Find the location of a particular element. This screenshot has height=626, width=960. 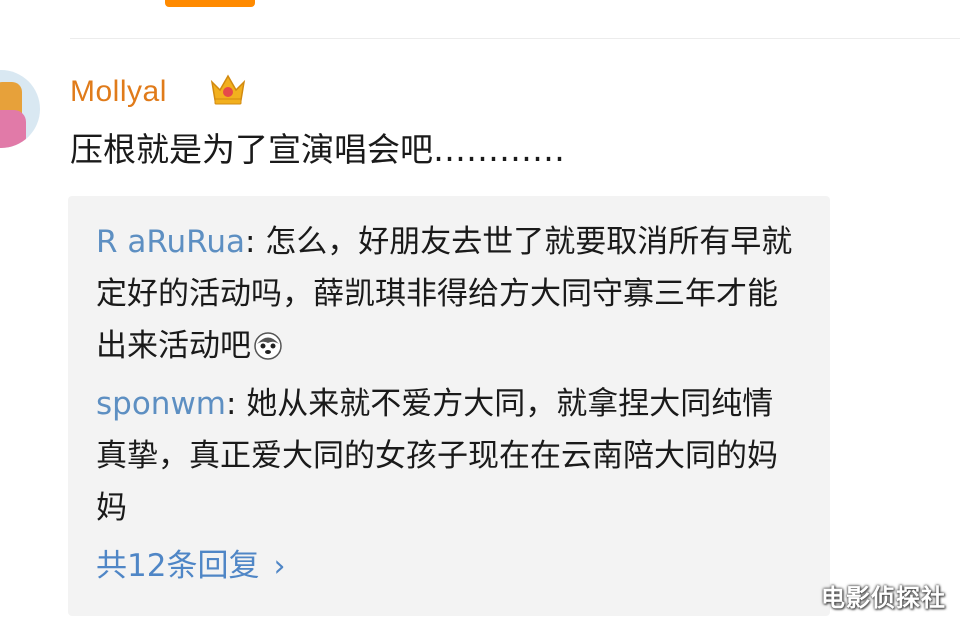

reply-author: sponwm is located at coordinates (161, 404).